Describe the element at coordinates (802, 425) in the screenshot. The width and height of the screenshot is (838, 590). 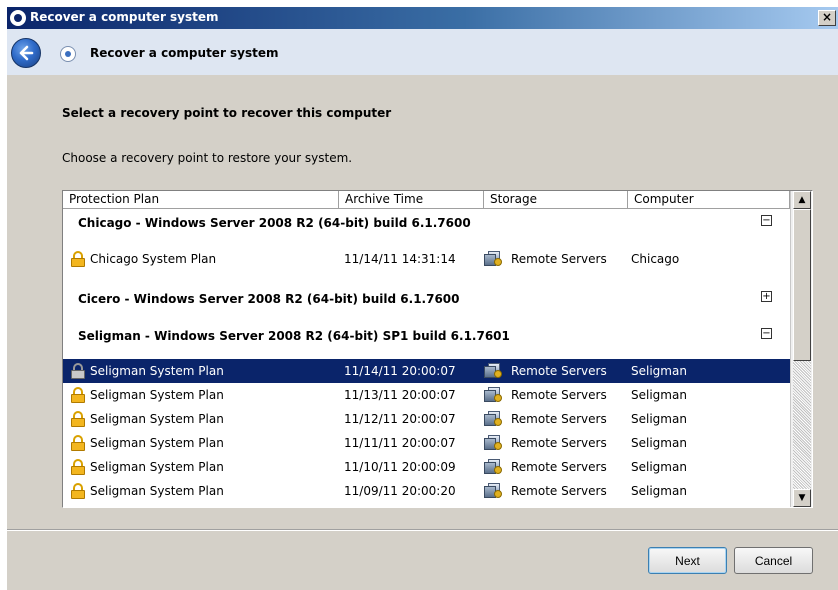
I see `scroll-track` at that location.